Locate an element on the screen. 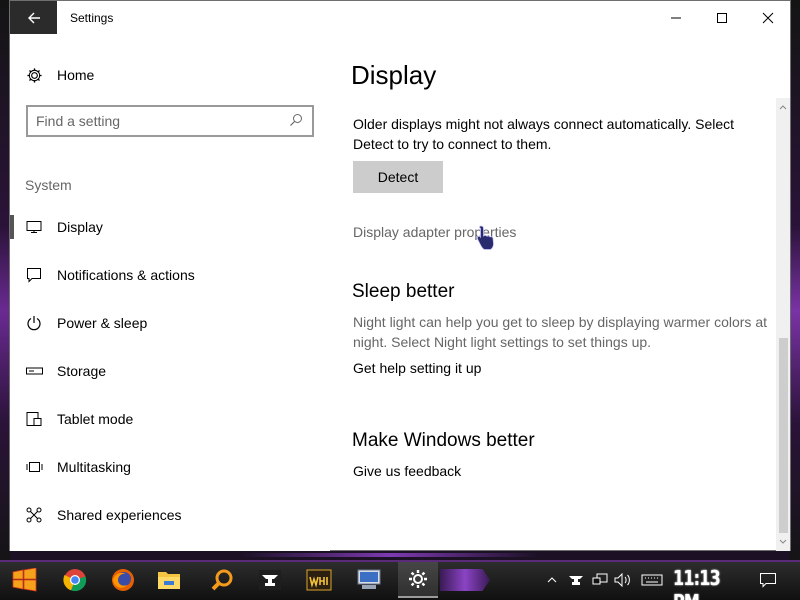 Image resolution: width=800 pixels, height=600 pixels. sidebar-item-shared-experiences: Shared experiences is located at coordinates (170, 515).